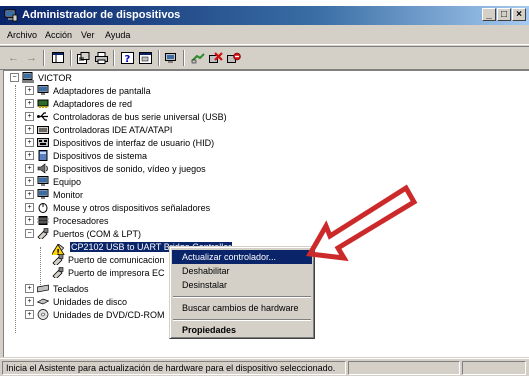  What do you see at coordinates (43, 142) in the screenshot?
I see `hid-icon` at bounding box center [43, 142].